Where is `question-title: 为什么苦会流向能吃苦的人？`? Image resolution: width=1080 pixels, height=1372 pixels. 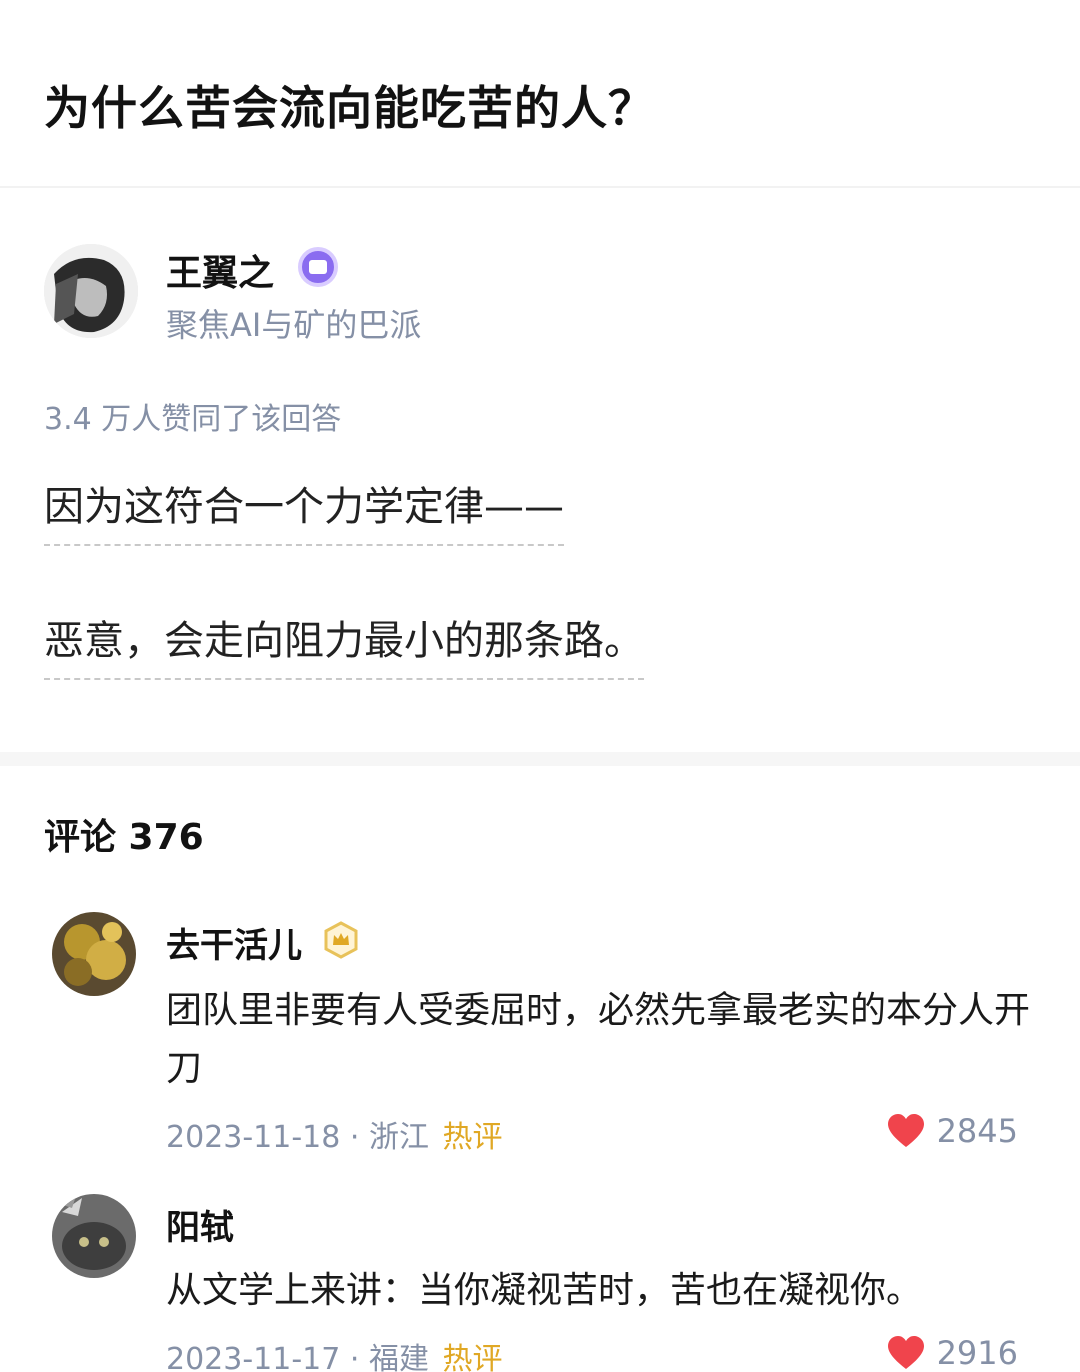 question-title: 为什么苦会流向能吃苦的人？ is located at coordinates (349, 108).